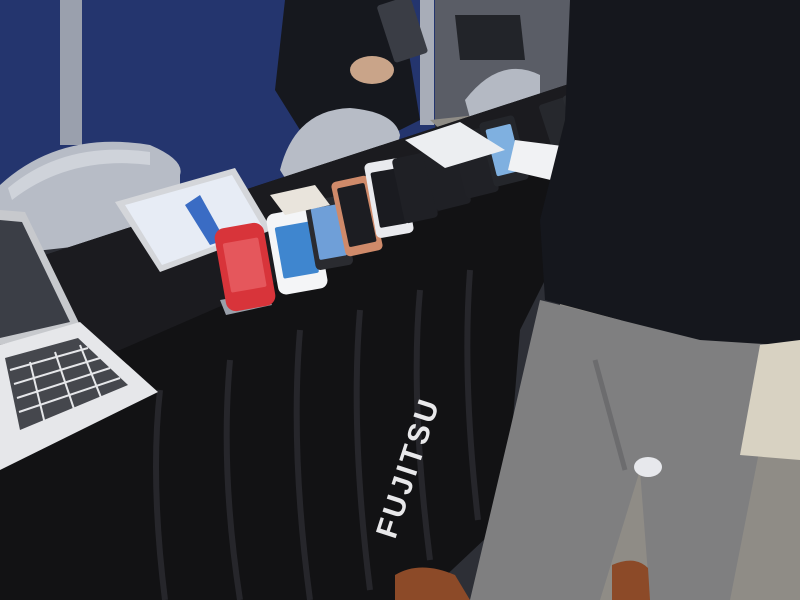  What do you see at coordinates (631, 580) in the screenshot?
I see `right-shoe` at bounding box center [631, 580].